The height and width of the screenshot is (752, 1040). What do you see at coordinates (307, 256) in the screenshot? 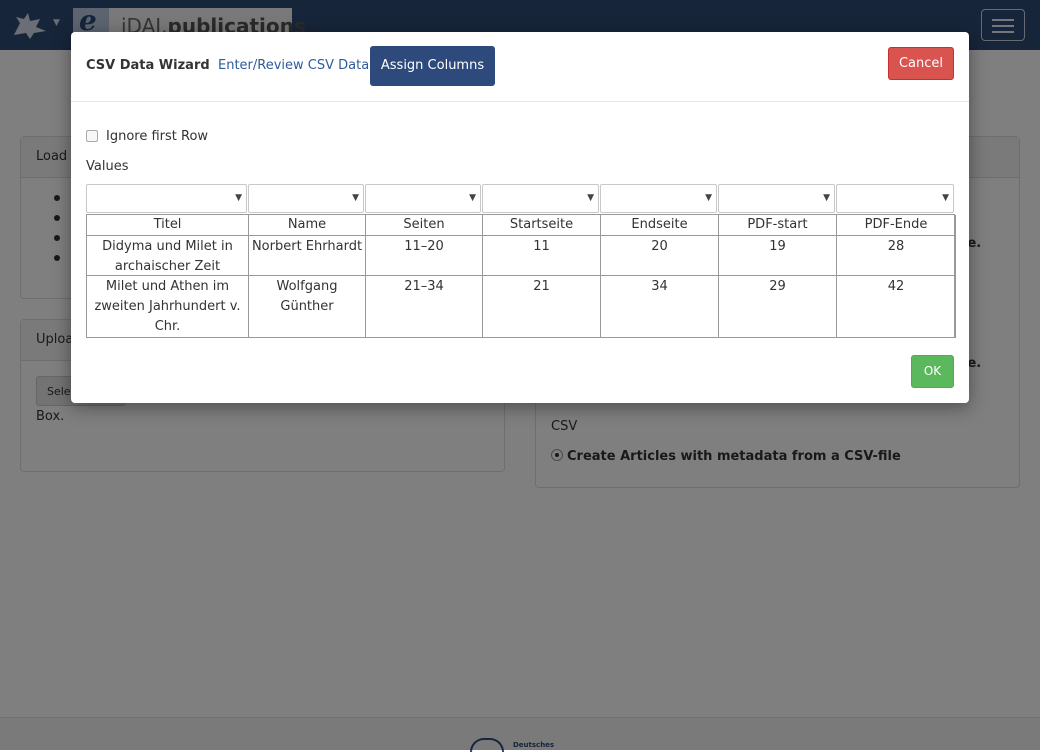
I see `table-cell: Norbert Ehrhardt` at bounding box center [307, 256].